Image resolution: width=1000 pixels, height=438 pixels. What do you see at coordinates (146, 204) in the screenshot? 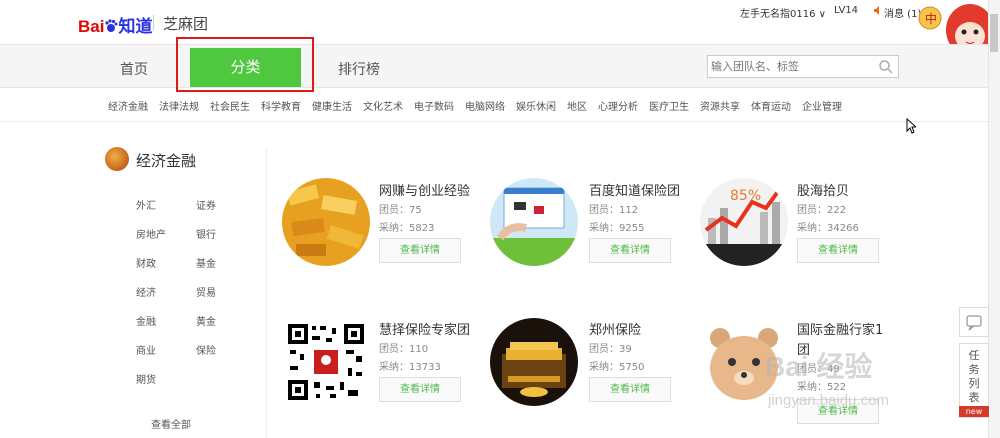
I see `sidebar-item: 外汇` at bounding box center [146, 204].